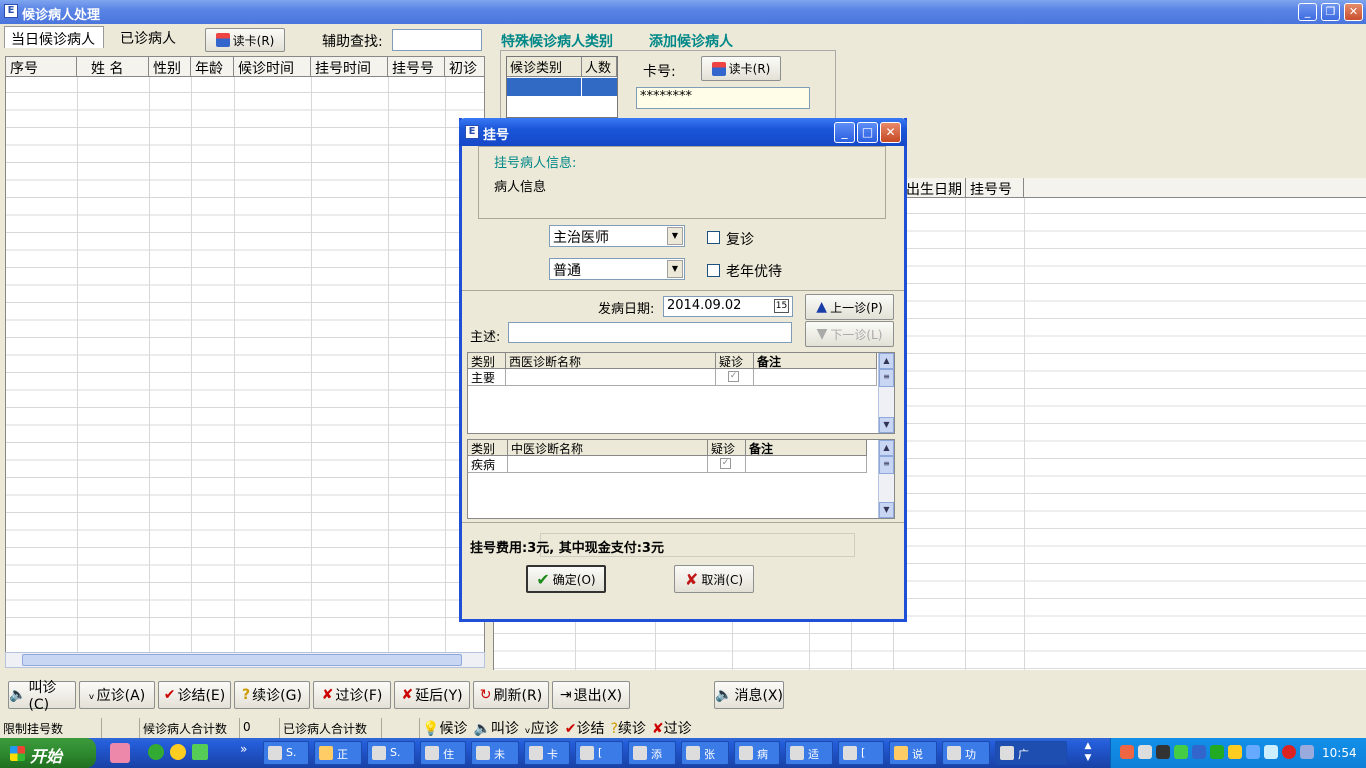  What do you see at coordinates (617, 269) in the screenshot?
I see `visit-type-select: 普通 ▼` at bounding box center [617, 269].